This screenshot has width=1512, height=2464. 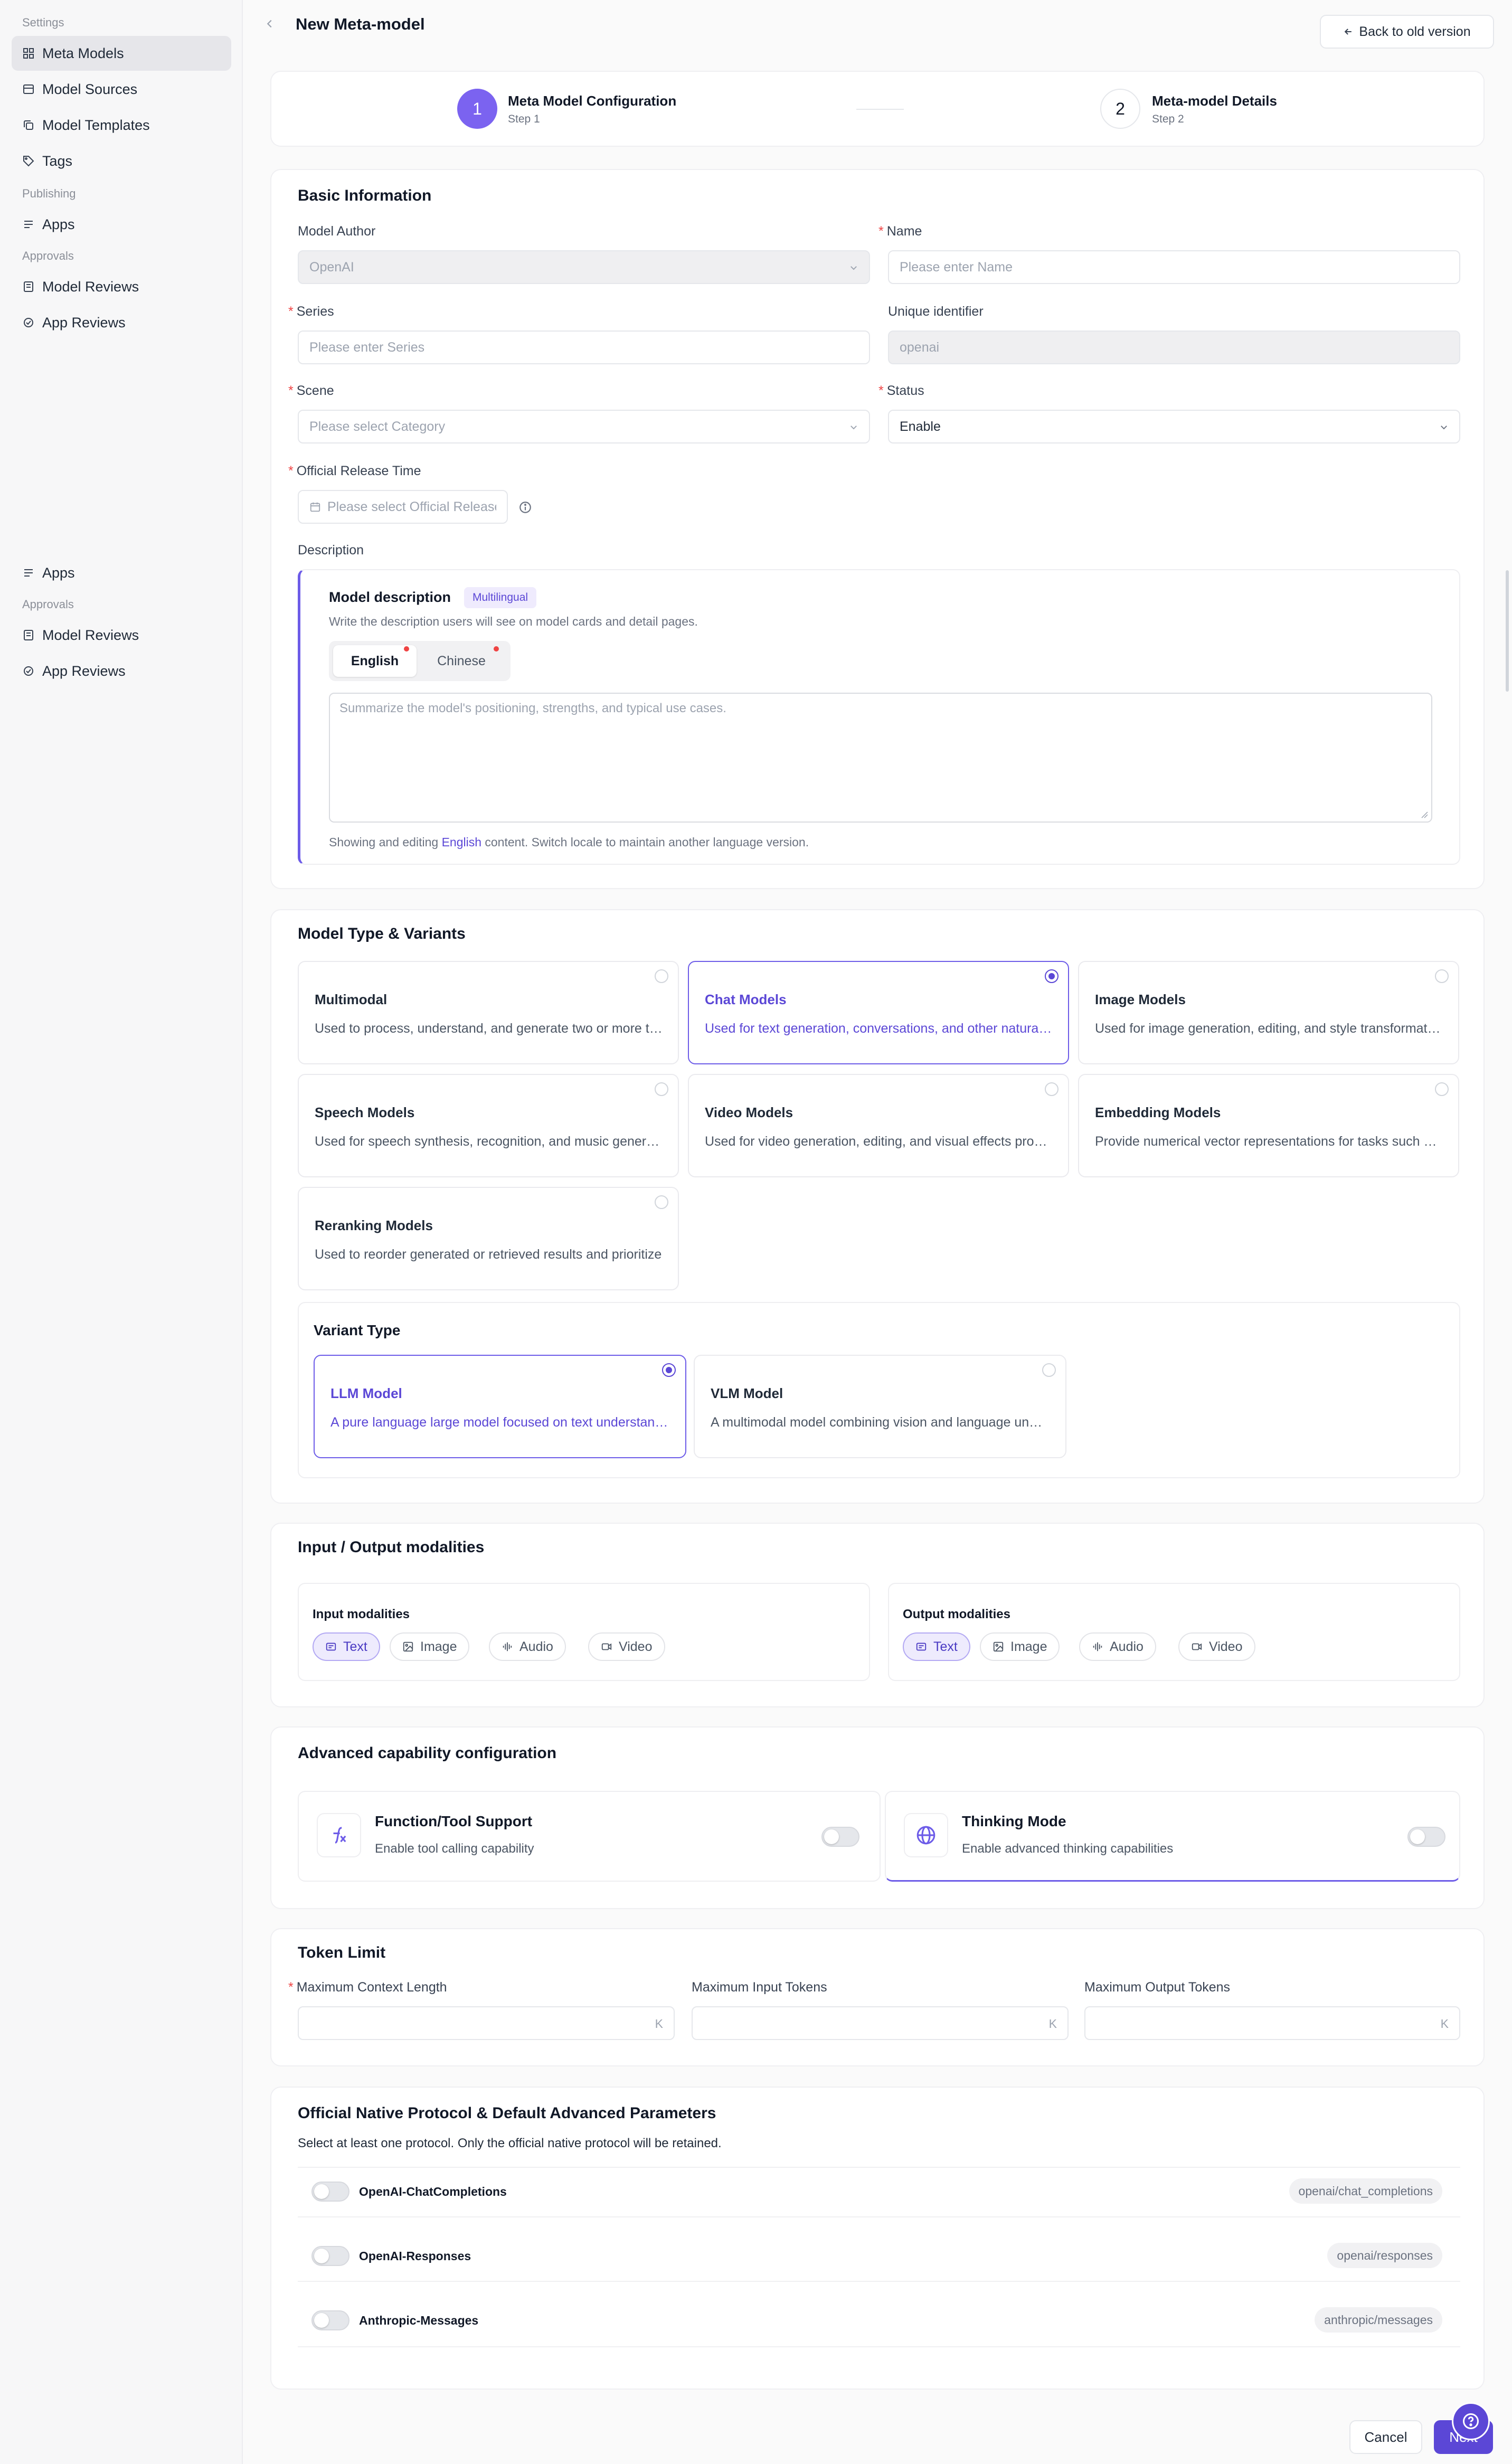 What do you see at coordinates (347, 1646) in the screenshot?
I see `input-chip-text: Text` at bounding box center [347, 1646].